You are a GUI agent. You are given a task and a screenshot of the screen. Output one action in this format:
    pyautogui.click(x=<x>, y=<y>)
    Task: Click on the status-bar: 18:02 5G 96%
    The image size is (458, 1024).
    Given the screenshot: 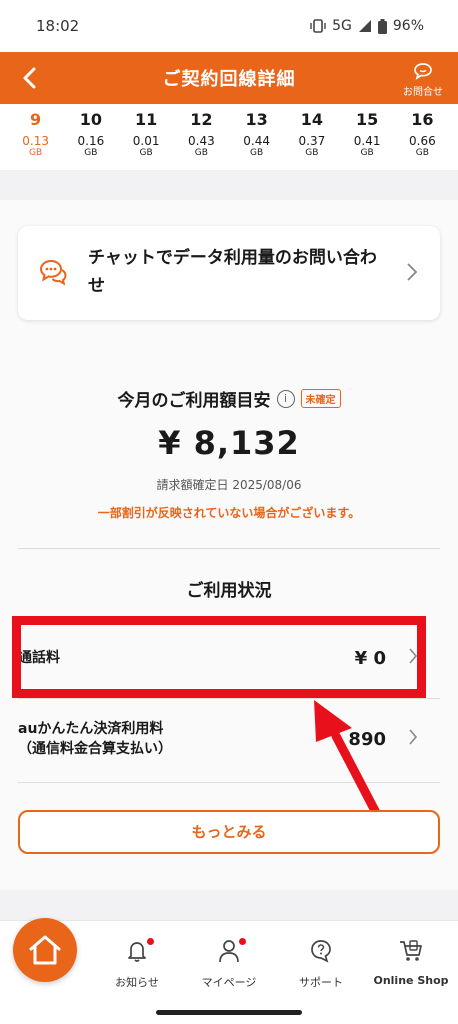 What is the action you would take?
    pyautogui.click(x=229, y=26)
    